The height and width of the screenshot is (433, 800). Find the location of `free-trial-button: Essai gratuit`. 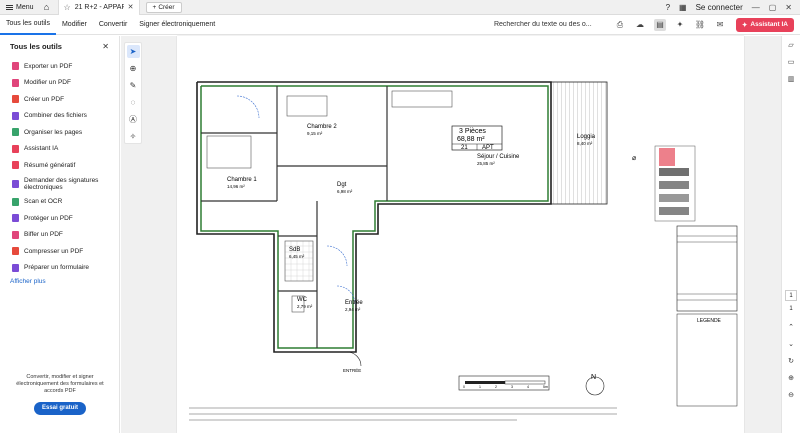

free-trial-button: Essai gratuit is located at coordinates (59, 408).